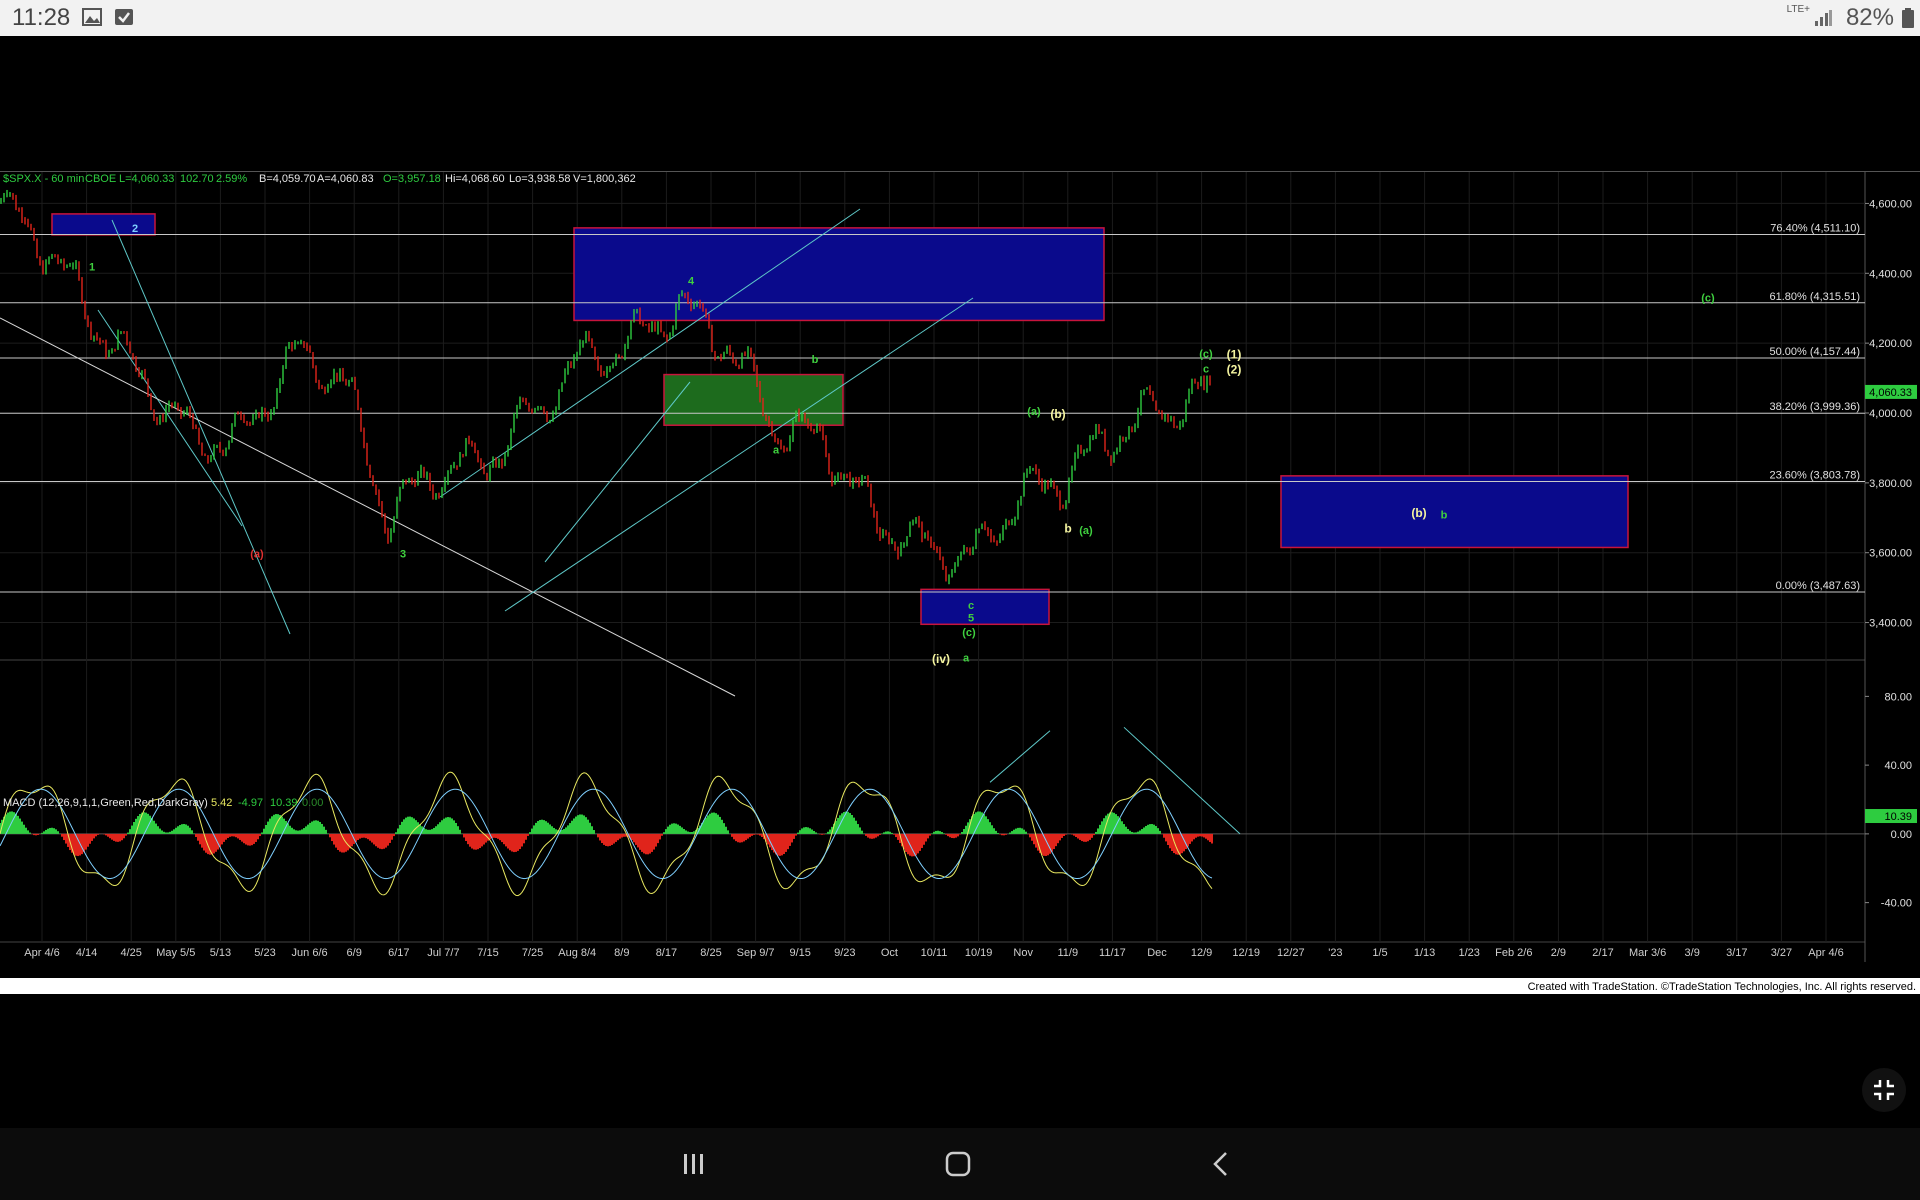 This screenshot has height=1200, width=1920. What do you see at coordinates (1692, 953) in the screenshot?
I see `date-tick-label: 3/9` at bounding box center [1692, 953].